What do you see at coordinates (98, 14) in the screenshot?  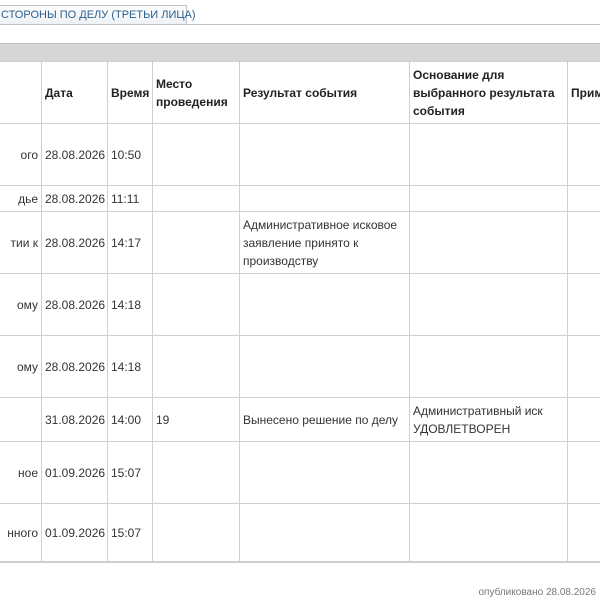 I see `tab-parties-third-persons: СТОРОНЫ ПО ДЕЛУ (ТРЕТЬИ ЛИЦА)` at bounding box center [98, 14].